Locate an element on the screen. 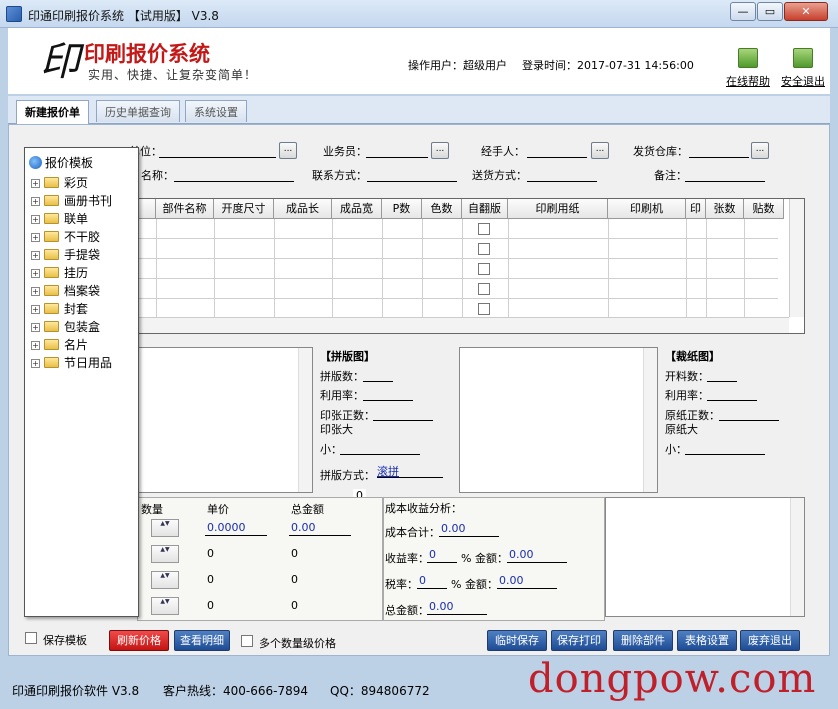 The width and height of the screenshot is (838, 709). online-help-link: 在线帮助 is located at coordinates (748, 81).